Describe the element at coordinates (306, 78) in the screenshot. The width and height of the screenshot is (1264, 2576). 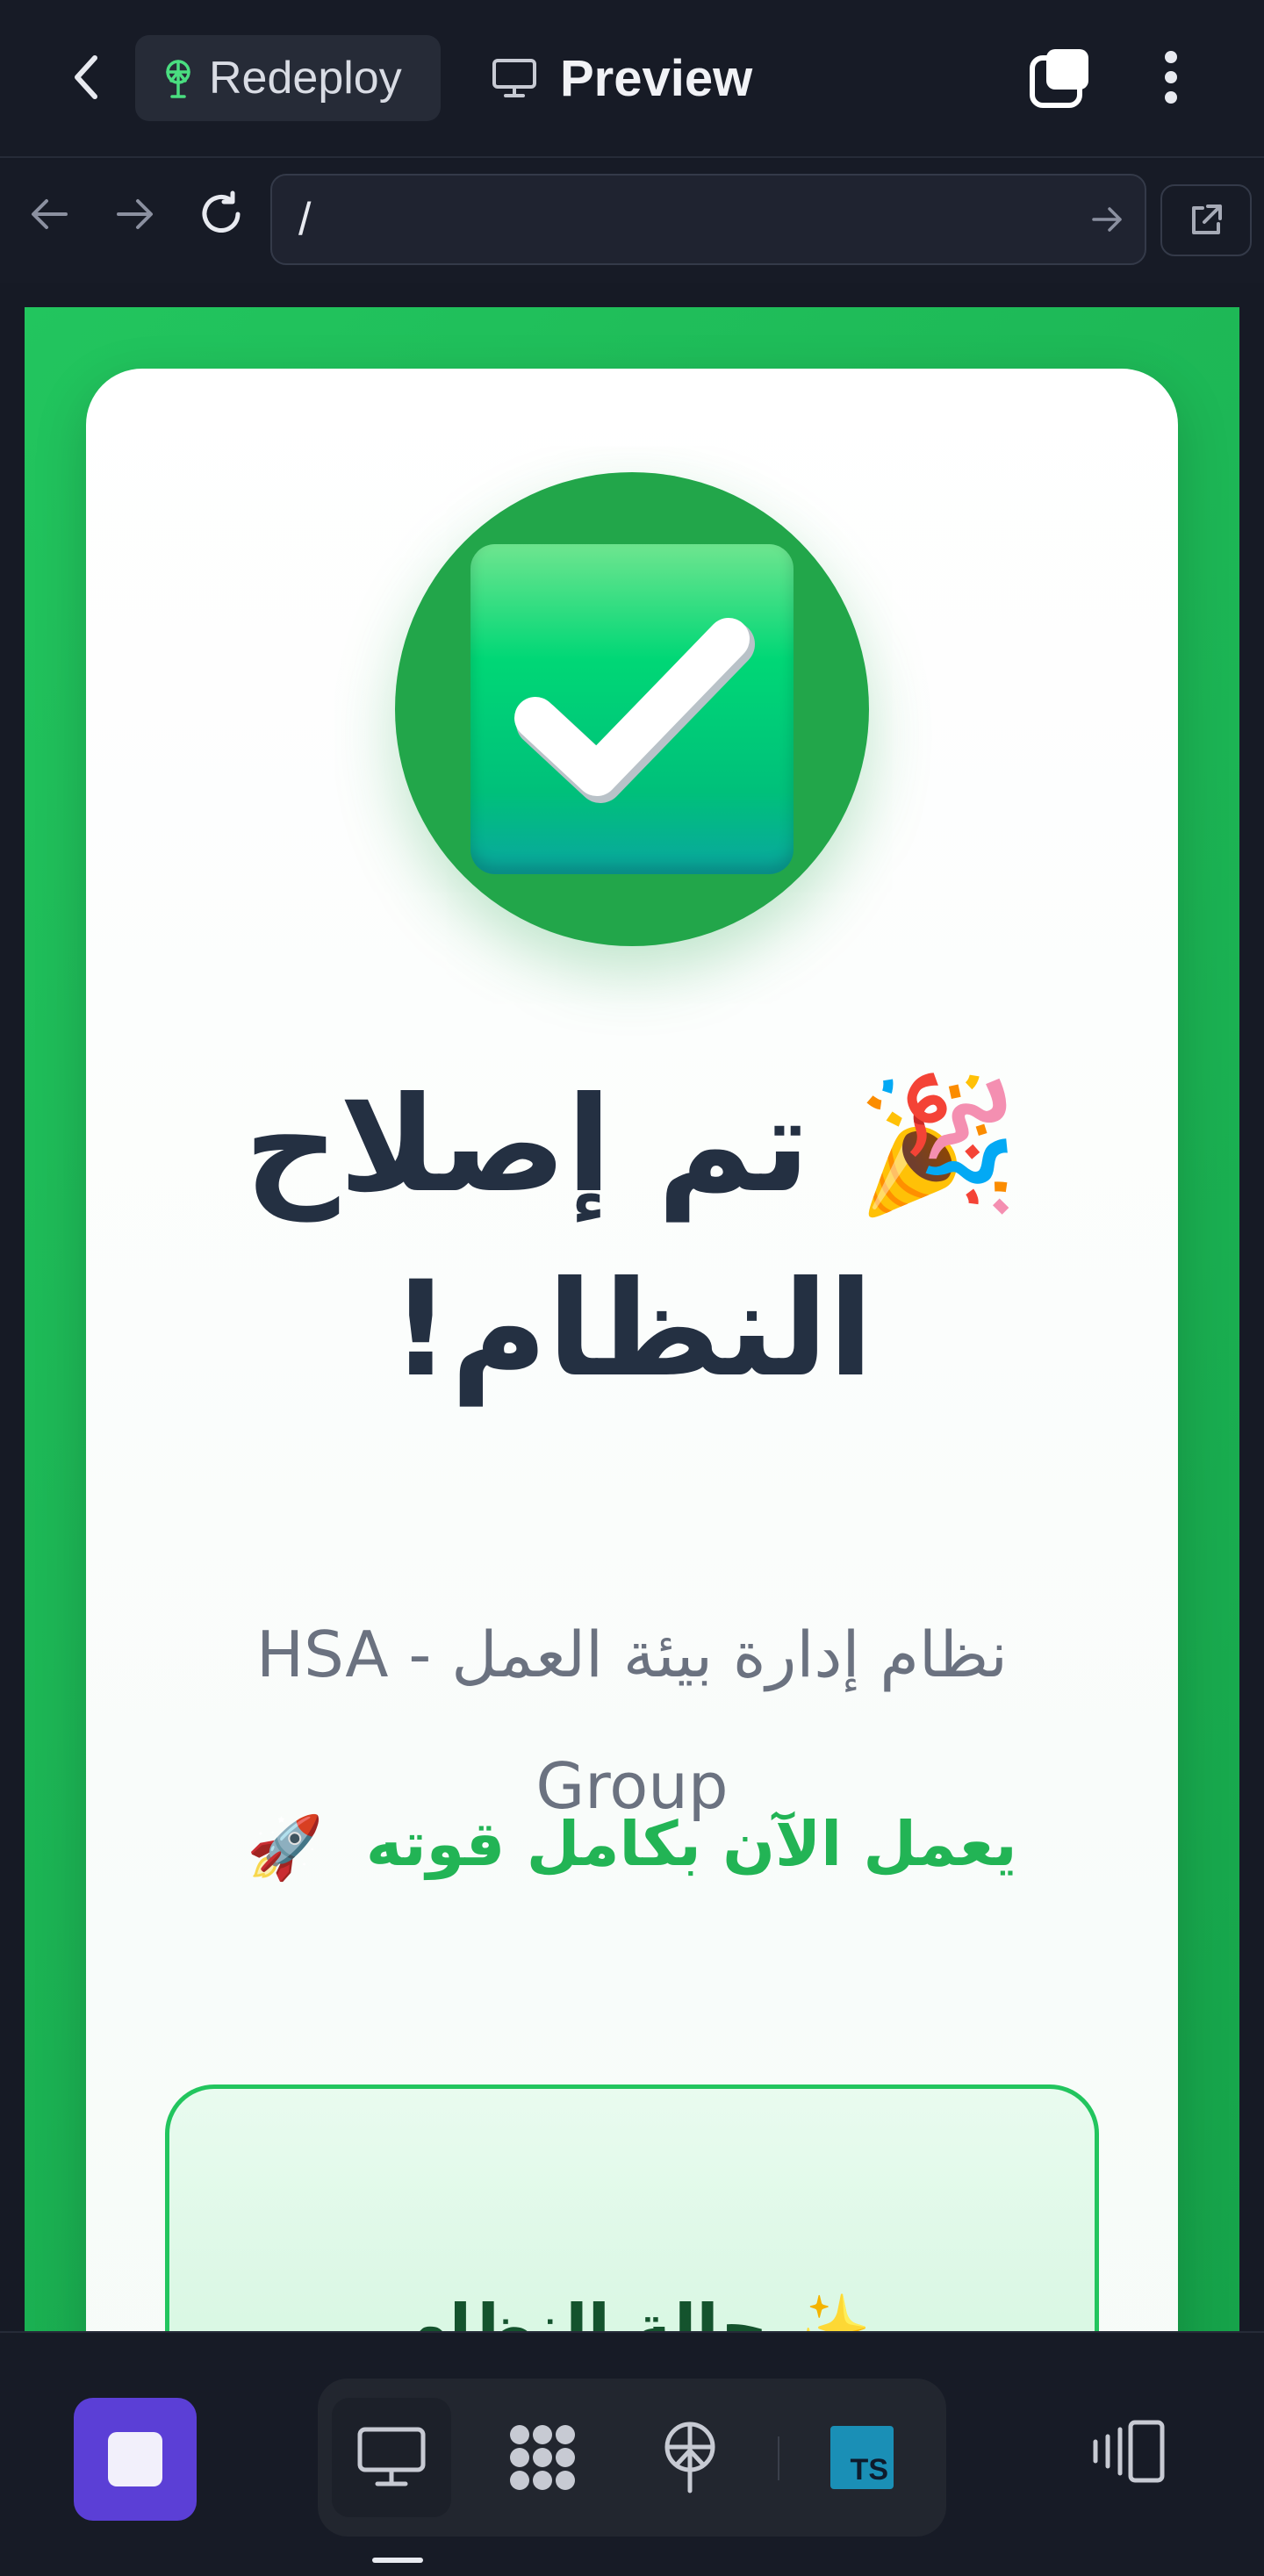
I see `redeploy-label: Redeploy` at that location.